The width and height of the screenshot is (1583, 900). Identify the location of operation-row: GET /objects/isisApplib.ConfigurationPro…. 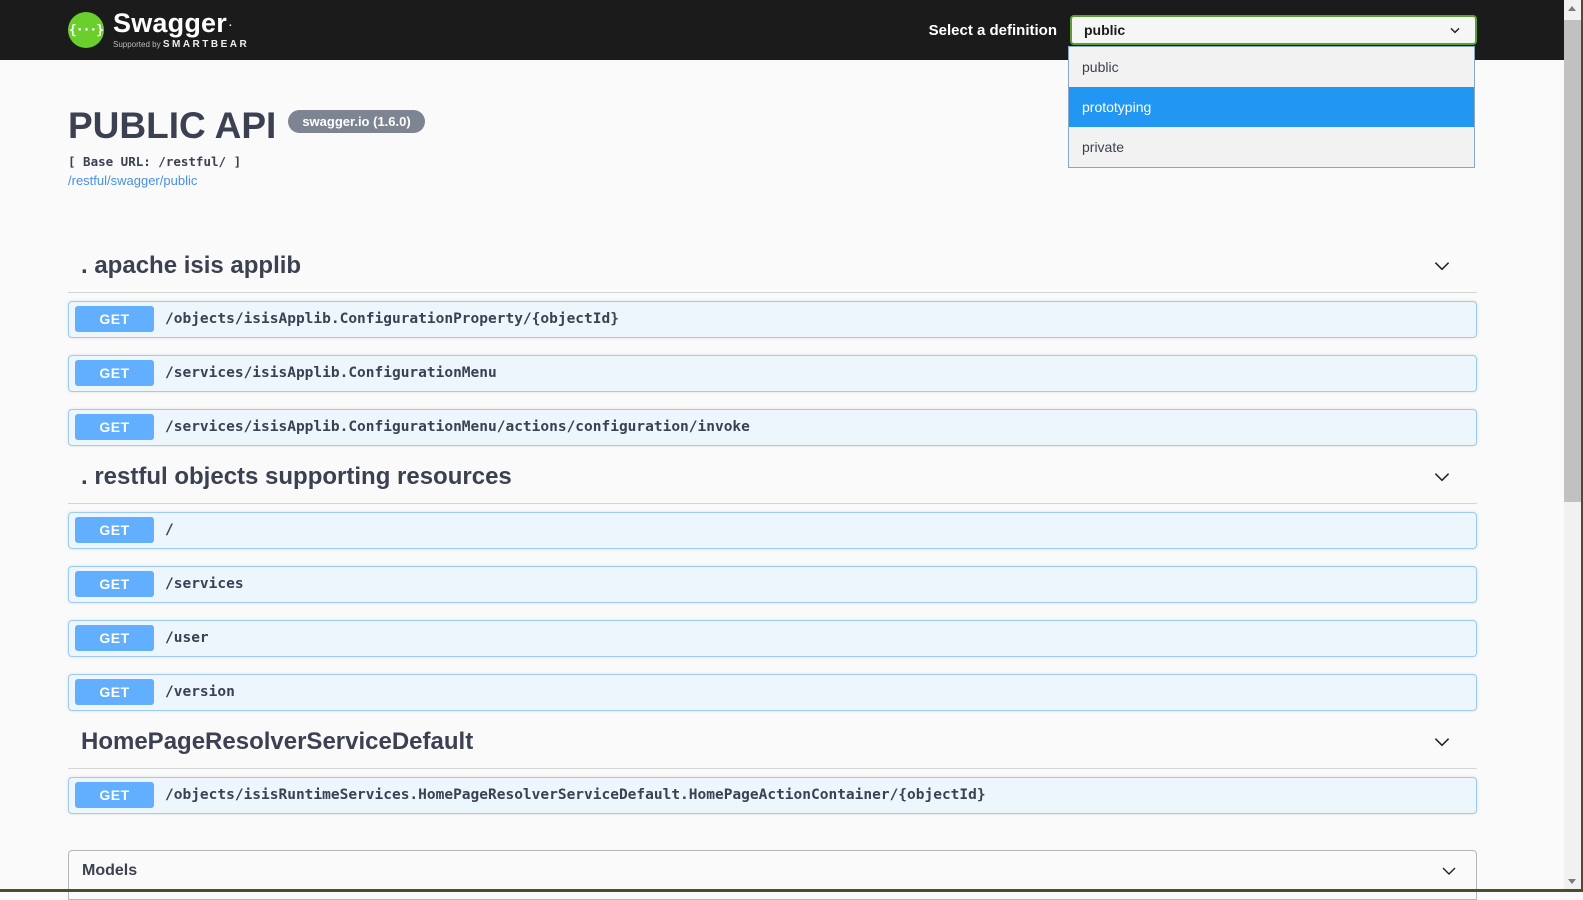
(772, 319).